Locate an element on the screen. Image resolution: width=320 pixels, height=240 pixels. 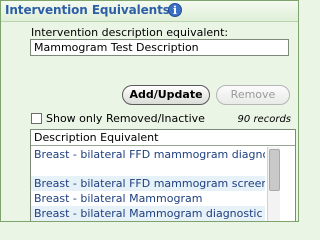
list-item: Breast - bilateral Mammogram diagnostic is located at coordinates (148, 213).